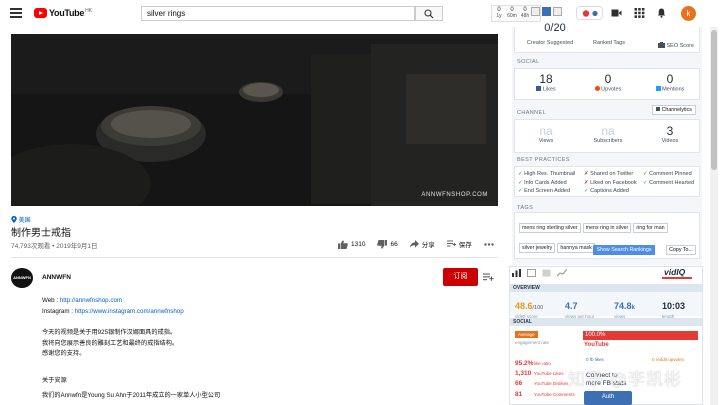 The width and height of the screenshot is (720, 405). What do you see at coordinates (606, 322) in the screenshot?
I see `vidiq-social-header: SOCIAL` at bounding box center [606, 322].